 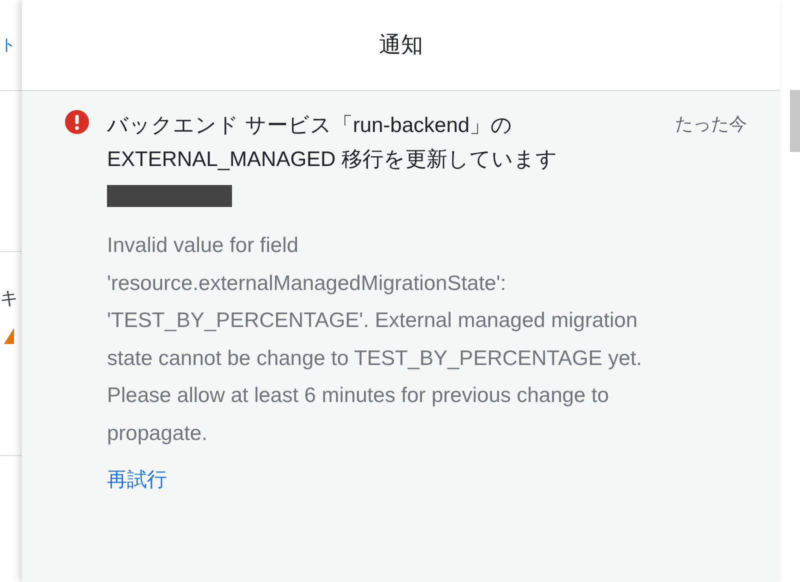 I want to click on panel-title: 通知, so click(x=401, y=45).